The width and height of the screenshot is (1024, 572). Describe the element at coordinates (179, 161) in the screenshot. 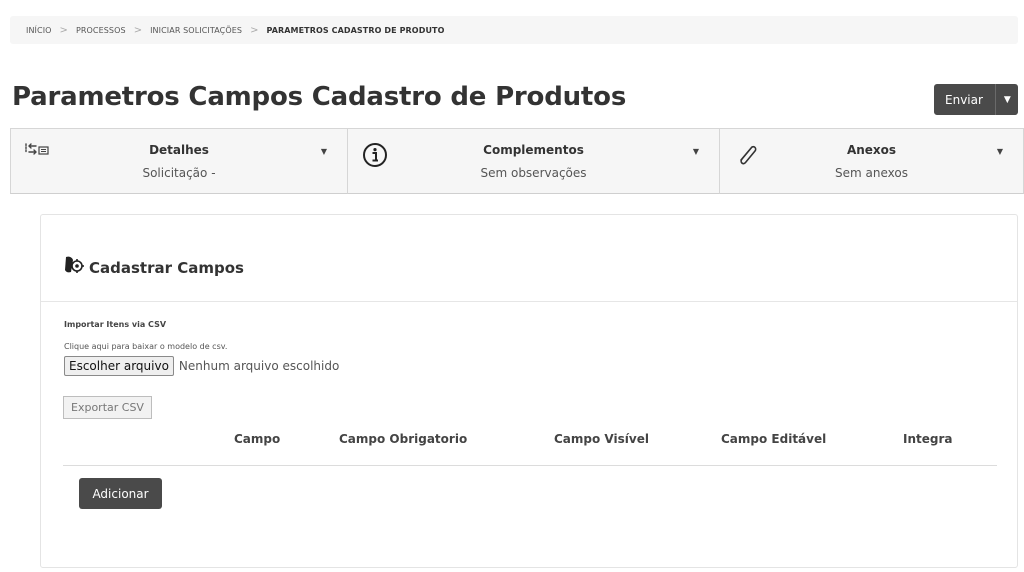

I see `panel-detalhes: Detalhes Solicitação - ▼` at that location.